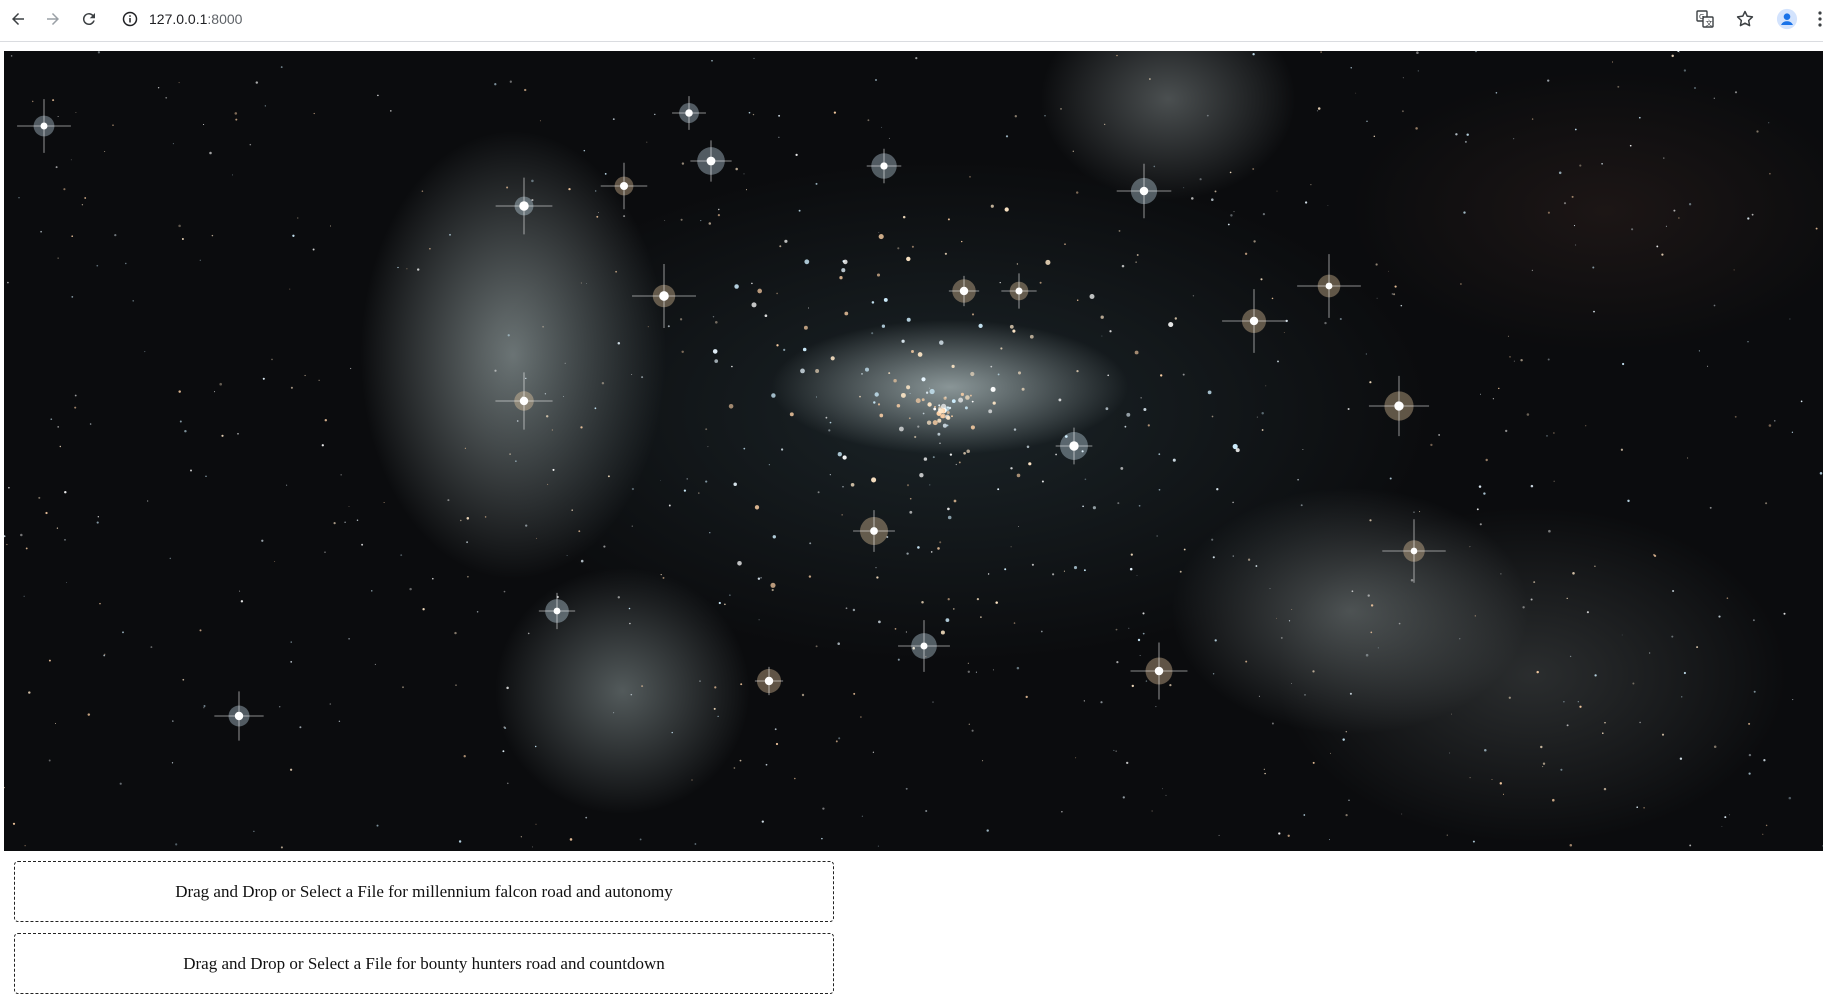 Image resolution: width=1823 pixels, height=1002 pixels. What do you see at coordinates (1820, 19) in the screenshot?
I see `menu-icon` at bounding box center [1820, 19].